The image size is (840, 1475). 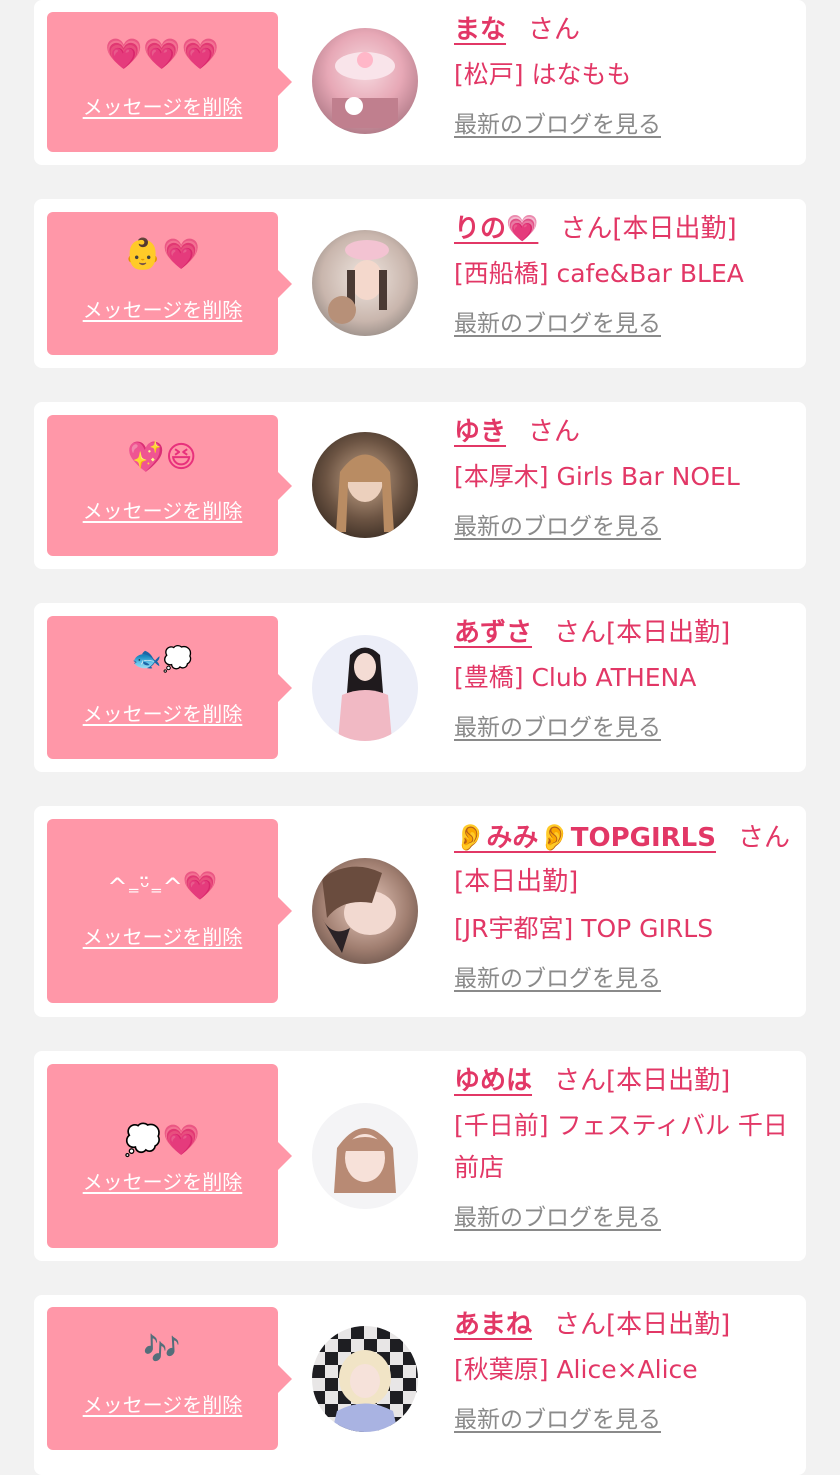 What do you see at coordinates (145, 887) in the screenshot?
I see `kaomoji-text: ^₌ᵕ̈₌^` at bounding box center [145, 887].